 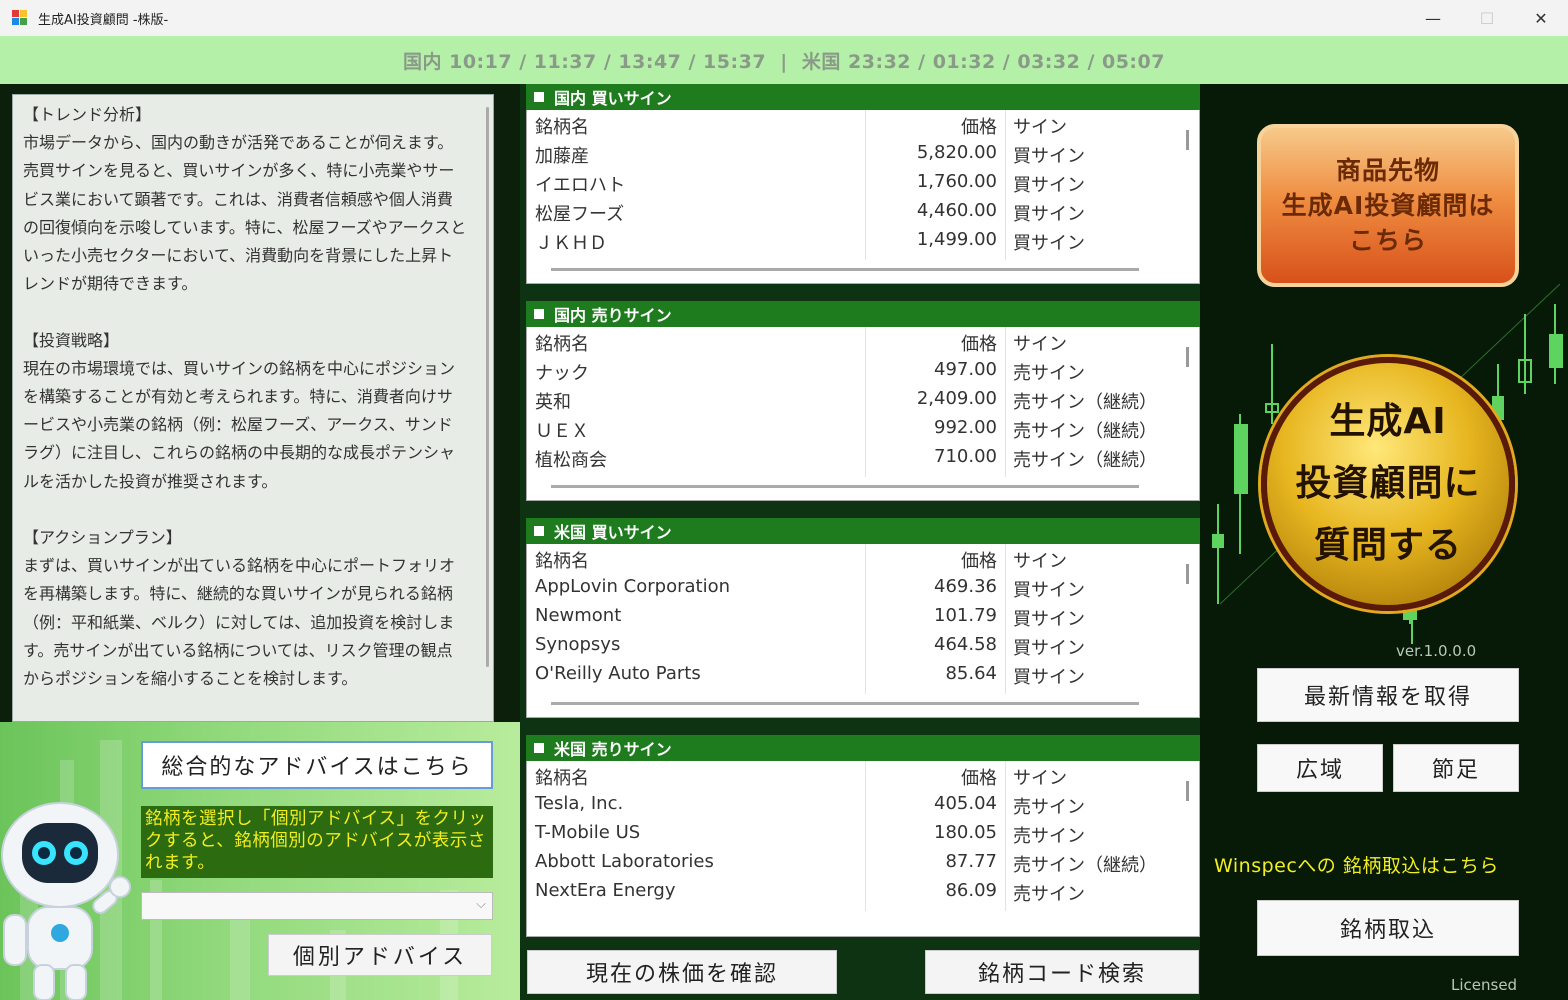 What do you see at coordinates (578, 615) in the screenshot?
I see `stock-name: Newmont` at bounding box center [578, 615].